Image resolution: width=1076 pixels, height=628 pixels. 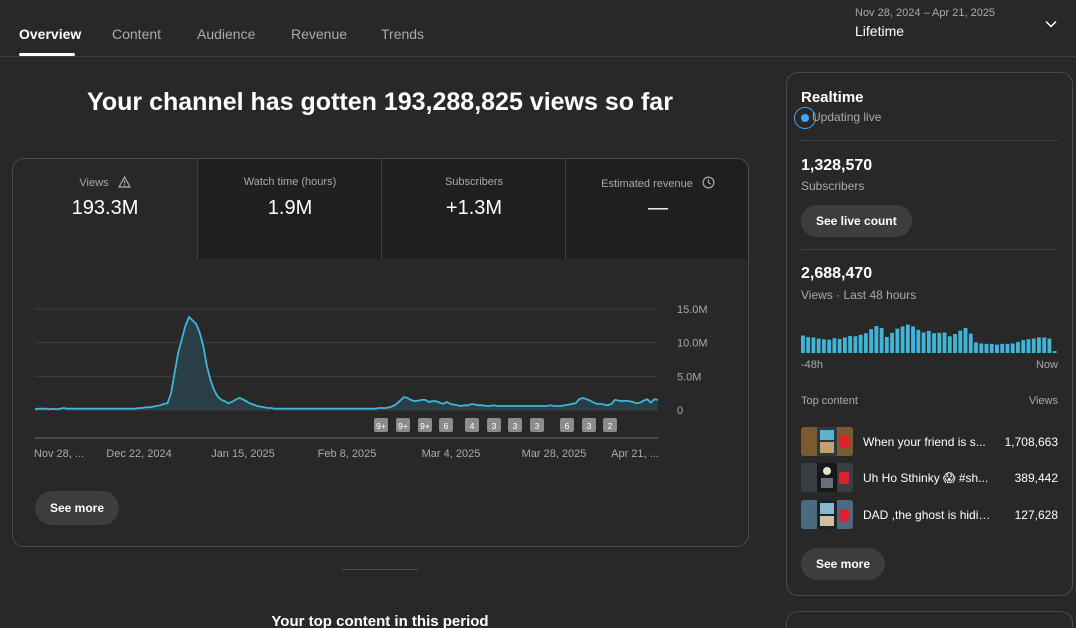 I want to click on views-column-label: Views, so click(x=1043, y=401).